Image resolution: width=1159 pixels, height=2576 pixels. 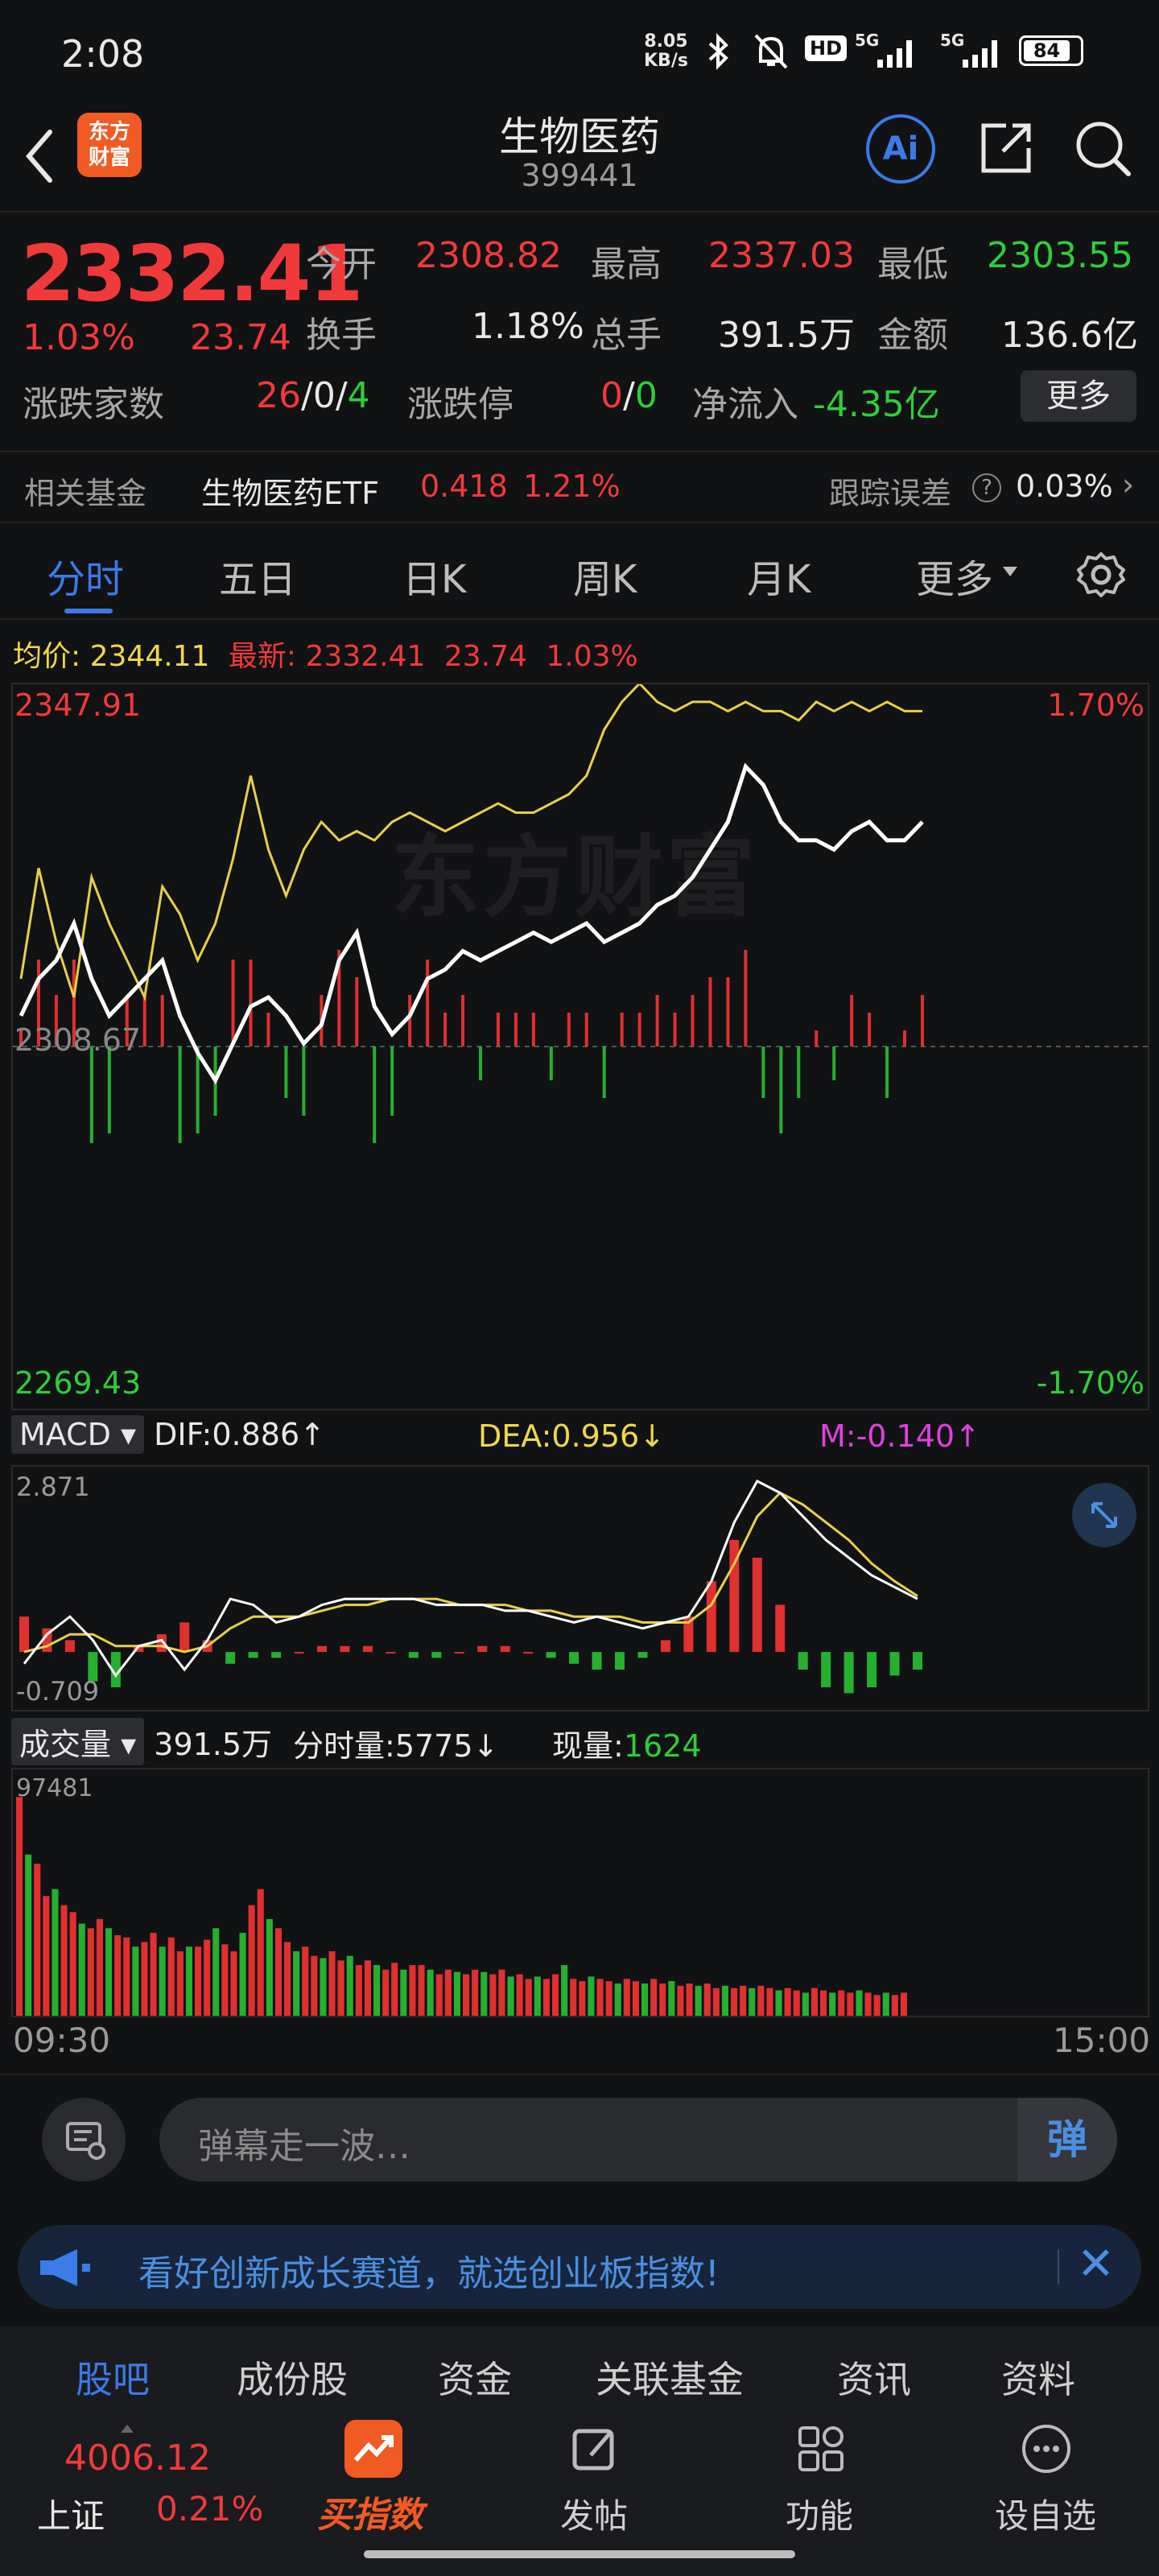 What do you see at coordinates (670, 2377) in the screenshot?
I see `subtab-related-funds: 关联基金` at bounding box center [670, 2377].